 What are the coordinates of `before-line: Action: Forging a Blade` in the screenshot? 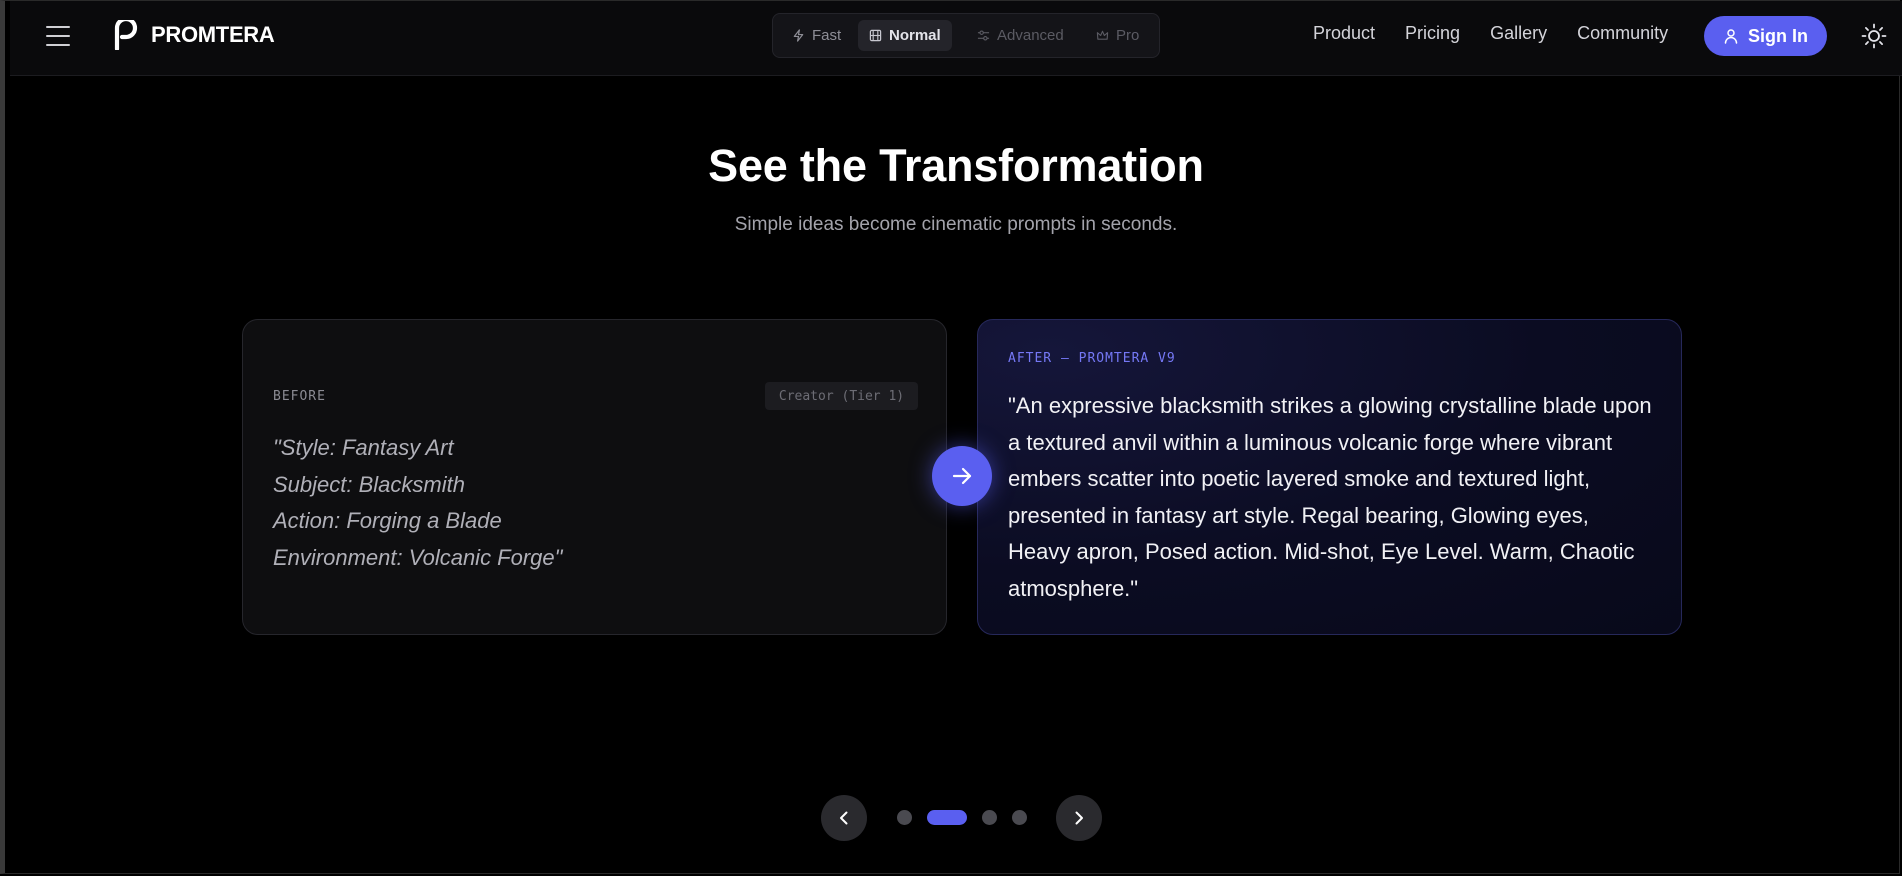 It's located at (387, 520).